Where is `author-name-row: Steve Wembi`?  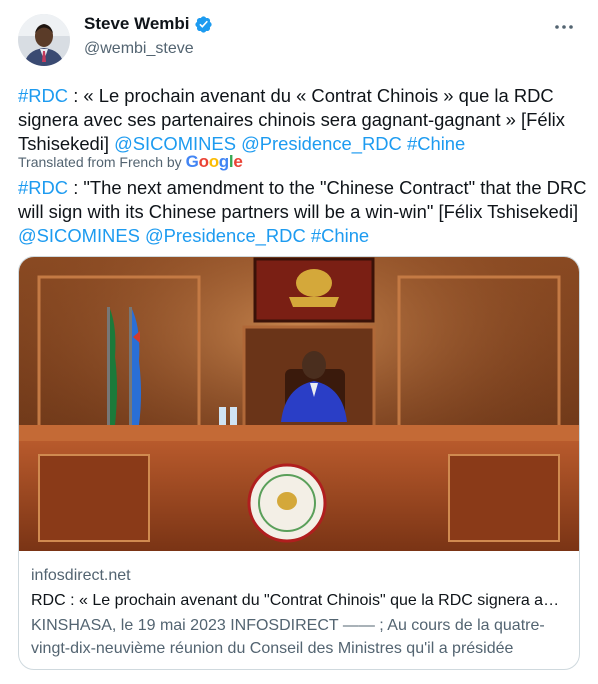 author-name-row: Steve Wembi is located at coordinates (148, 24).